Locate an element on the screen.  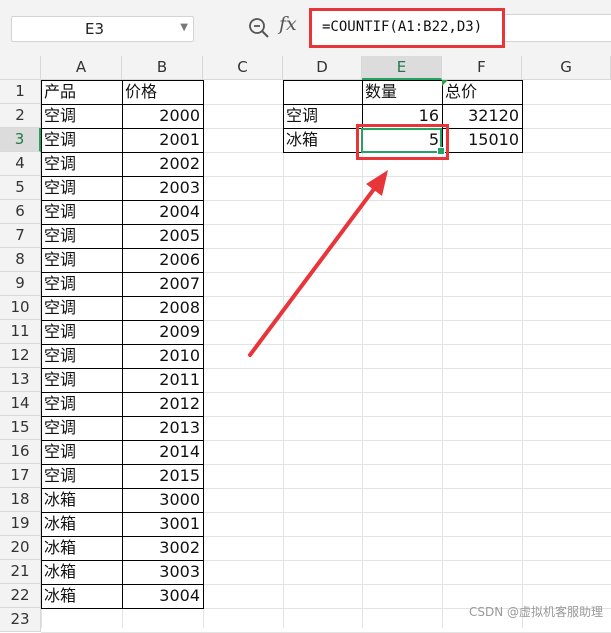
cell-d2: 空调 is located at coordinates (322, 116).